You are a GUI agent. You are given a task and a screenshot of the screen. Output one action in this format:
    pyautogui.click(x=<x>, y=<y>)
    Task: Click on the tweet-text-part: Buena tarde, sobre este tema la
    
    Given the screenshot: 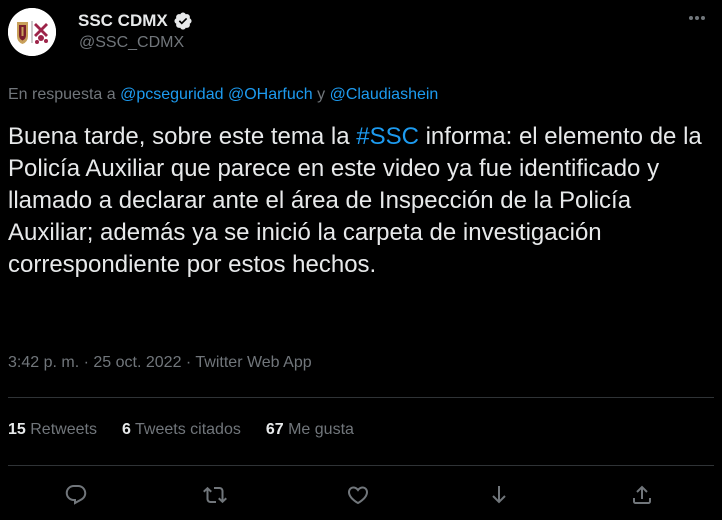 What is the action you would take?
    pyautogui.click(x=182, y=136)
    